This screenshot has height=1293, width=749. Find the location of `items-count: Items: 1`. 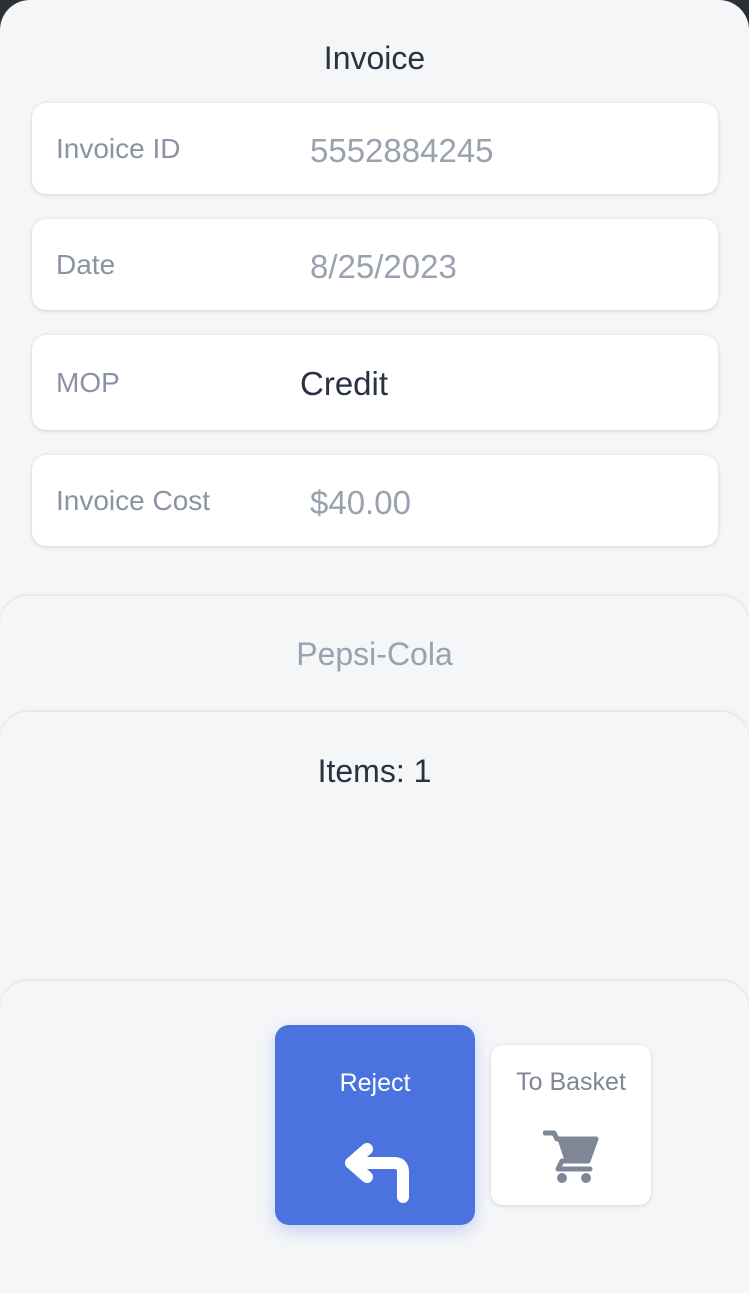

items-count: Items: 1 is located at coordinates (374, 771).